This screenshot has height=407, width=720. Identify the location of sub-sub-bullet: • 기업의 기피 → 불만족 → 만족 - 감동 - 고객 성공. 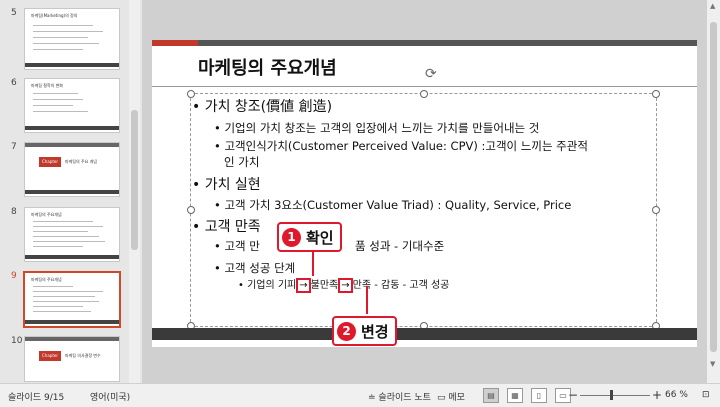
(343, 284).